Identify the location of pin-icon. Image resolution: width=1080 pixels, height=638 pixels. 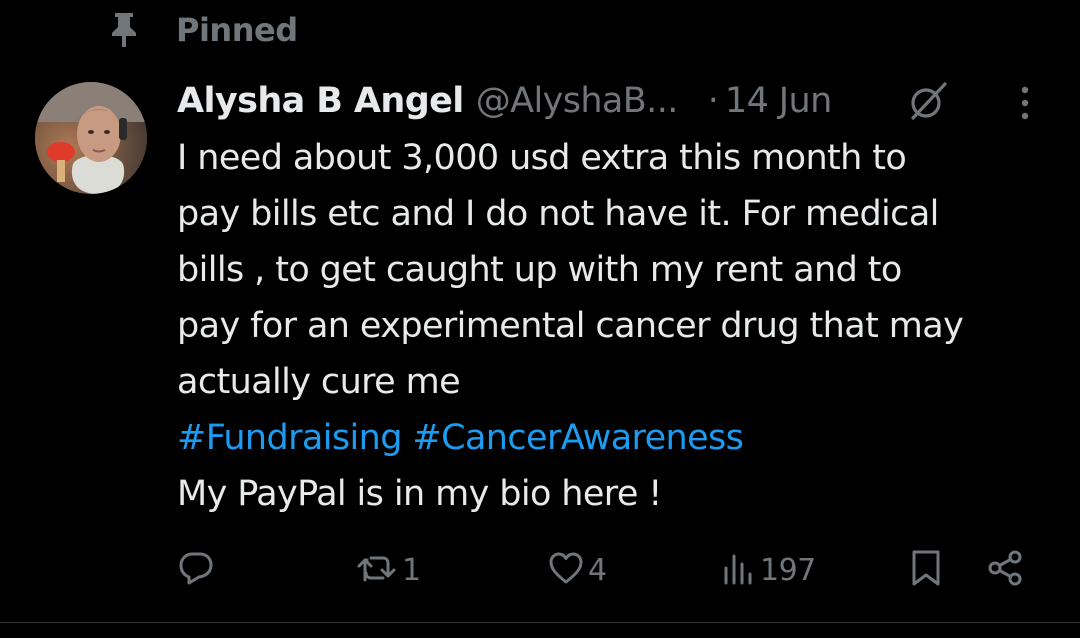
(124, 30).